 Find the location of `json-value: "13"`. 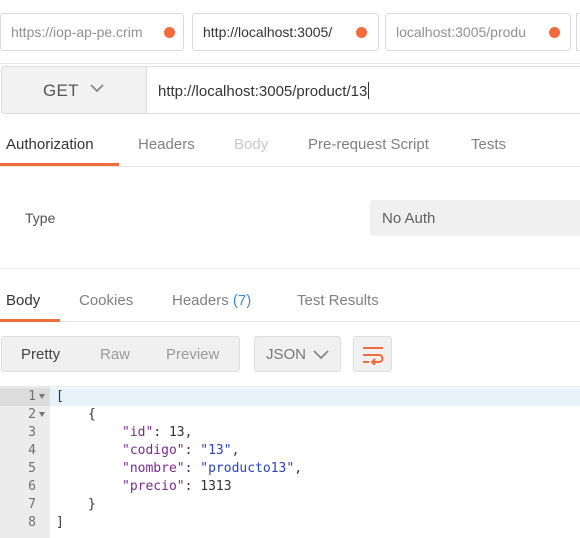

json-value: "13" is located at coordinates (216, 450).